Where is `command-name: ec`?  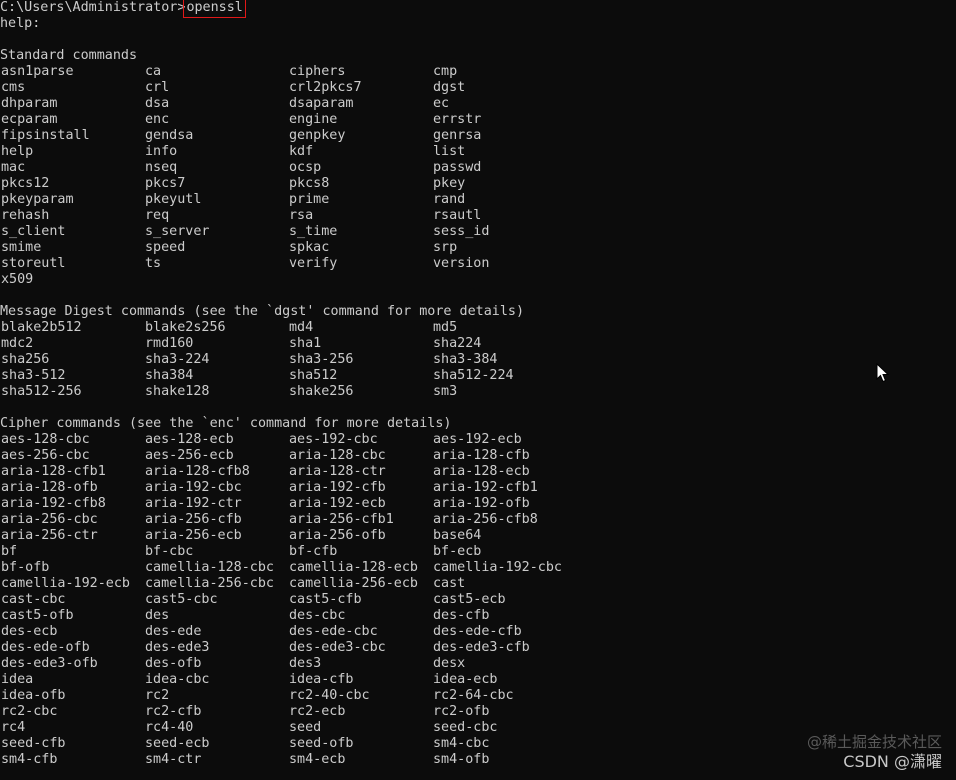 command-name: ec is located at coordinates (441, 103).